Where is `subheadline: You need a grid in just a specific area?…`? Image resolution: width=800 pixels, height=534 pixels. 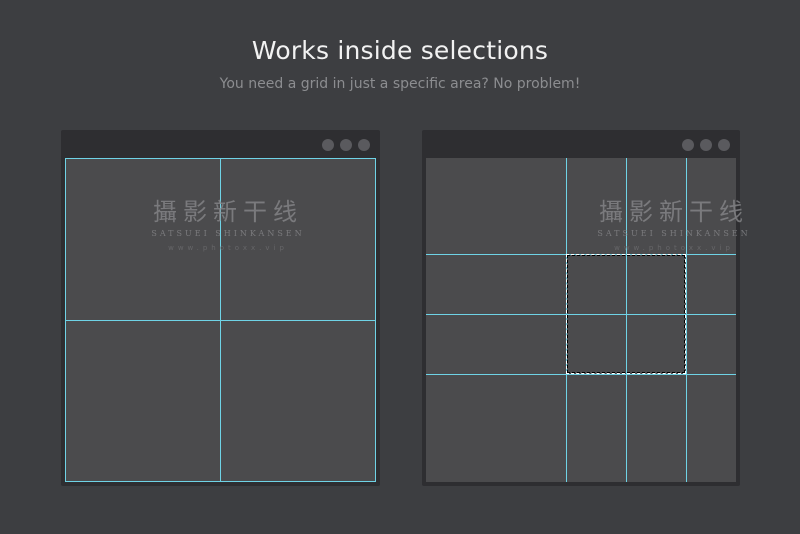 subheadline: You need a grid in just a specific area?… is located at coordinates (400, 84).